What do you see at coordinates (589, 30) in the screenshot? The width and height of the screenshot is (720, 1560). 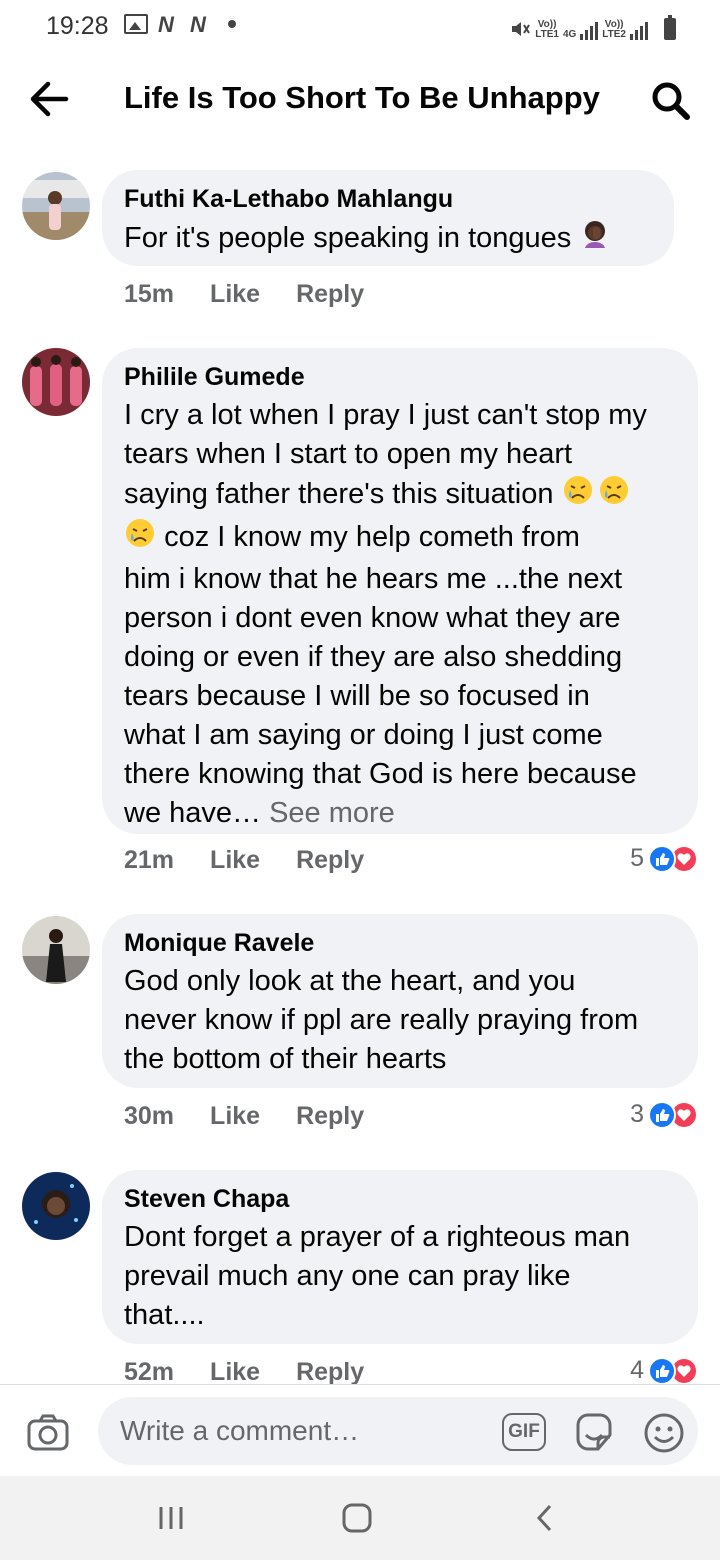 I see `signal-1-icon` at bounding box center [589, 30].